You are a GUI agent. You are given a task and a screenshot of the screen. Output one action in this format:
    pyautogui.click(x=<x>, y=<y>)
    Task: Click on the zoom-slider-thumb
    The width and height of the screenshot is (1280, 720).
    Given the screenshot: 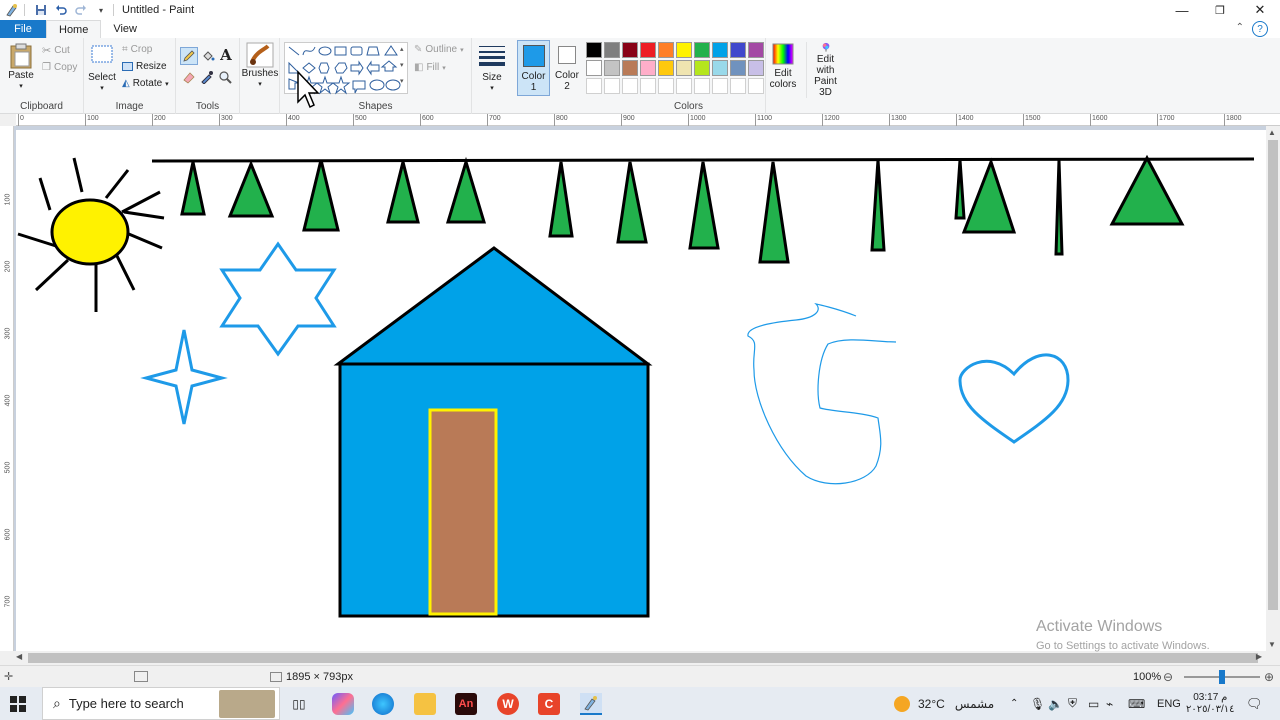 What is the action you would take?
    pyautogui.click(x=1222, y=677)
    